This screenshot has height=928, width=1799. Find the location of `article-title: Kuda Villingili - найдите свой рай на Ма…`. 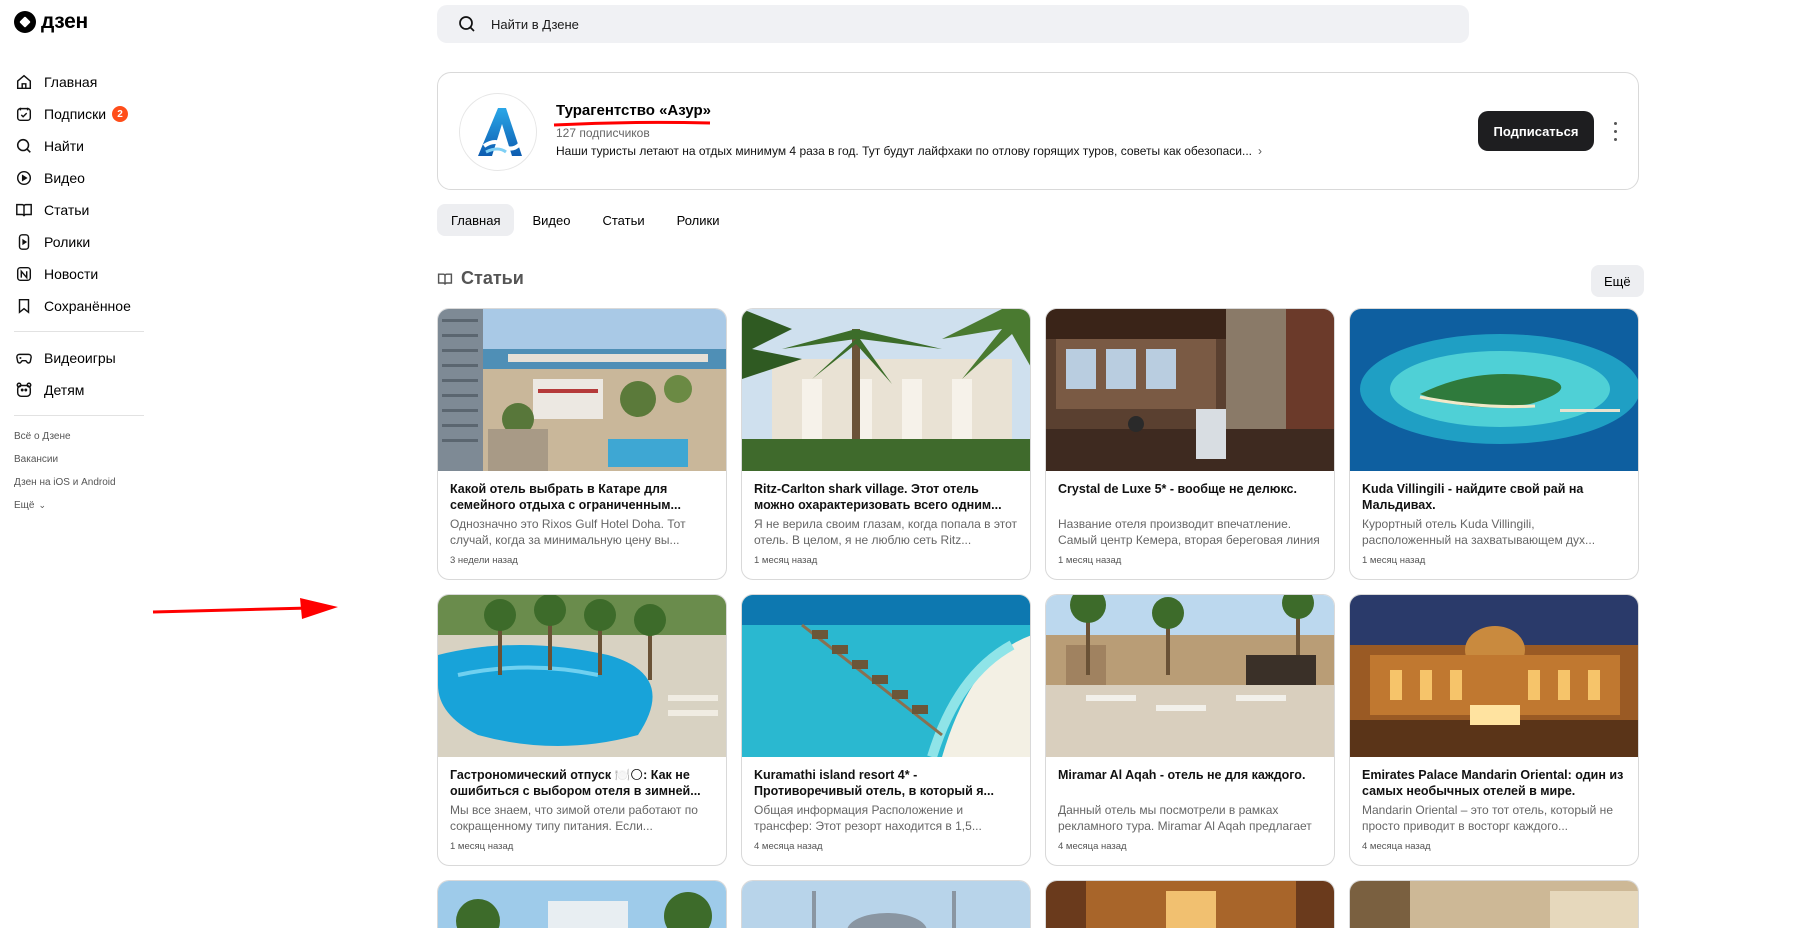

article-title: Kuda Villingili - найдите свой рай на Ма… is located at coordinates (1473, 497).